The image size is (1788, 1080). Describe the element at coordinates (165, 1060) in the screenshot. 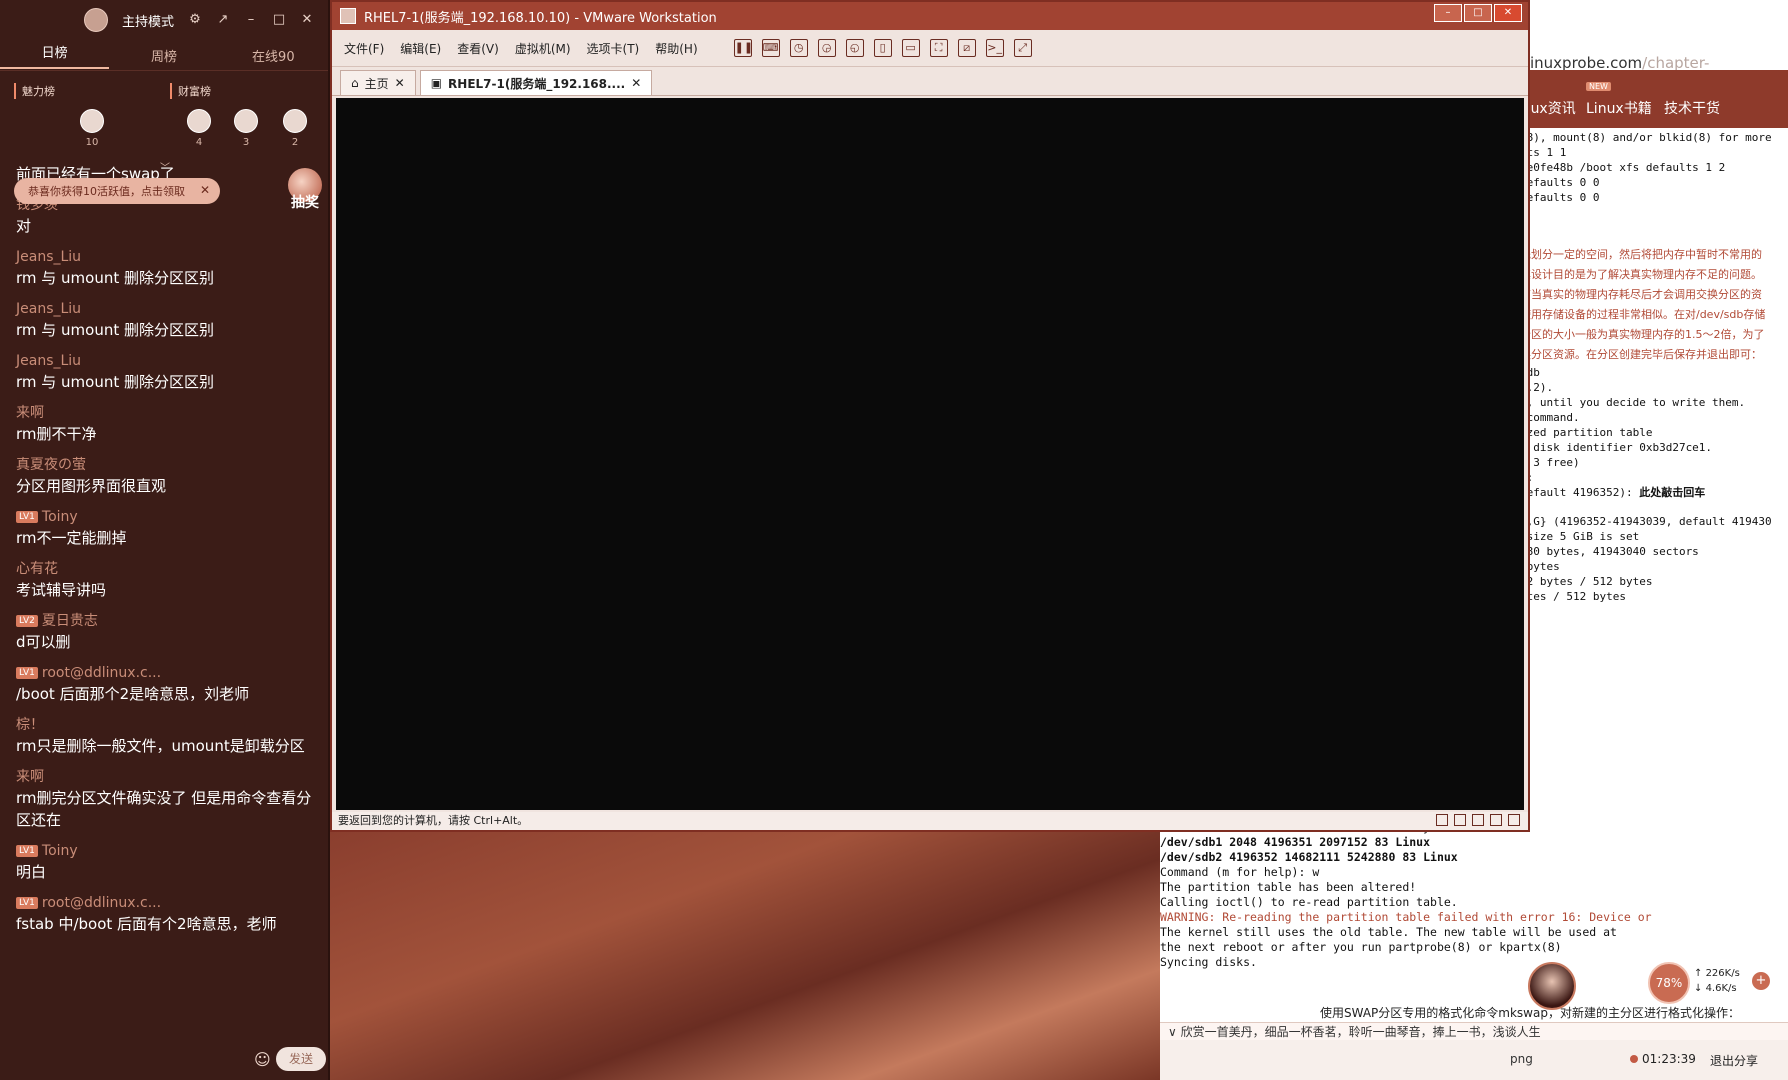

I see `chat-input-bar: ☺ 发送` at that location.